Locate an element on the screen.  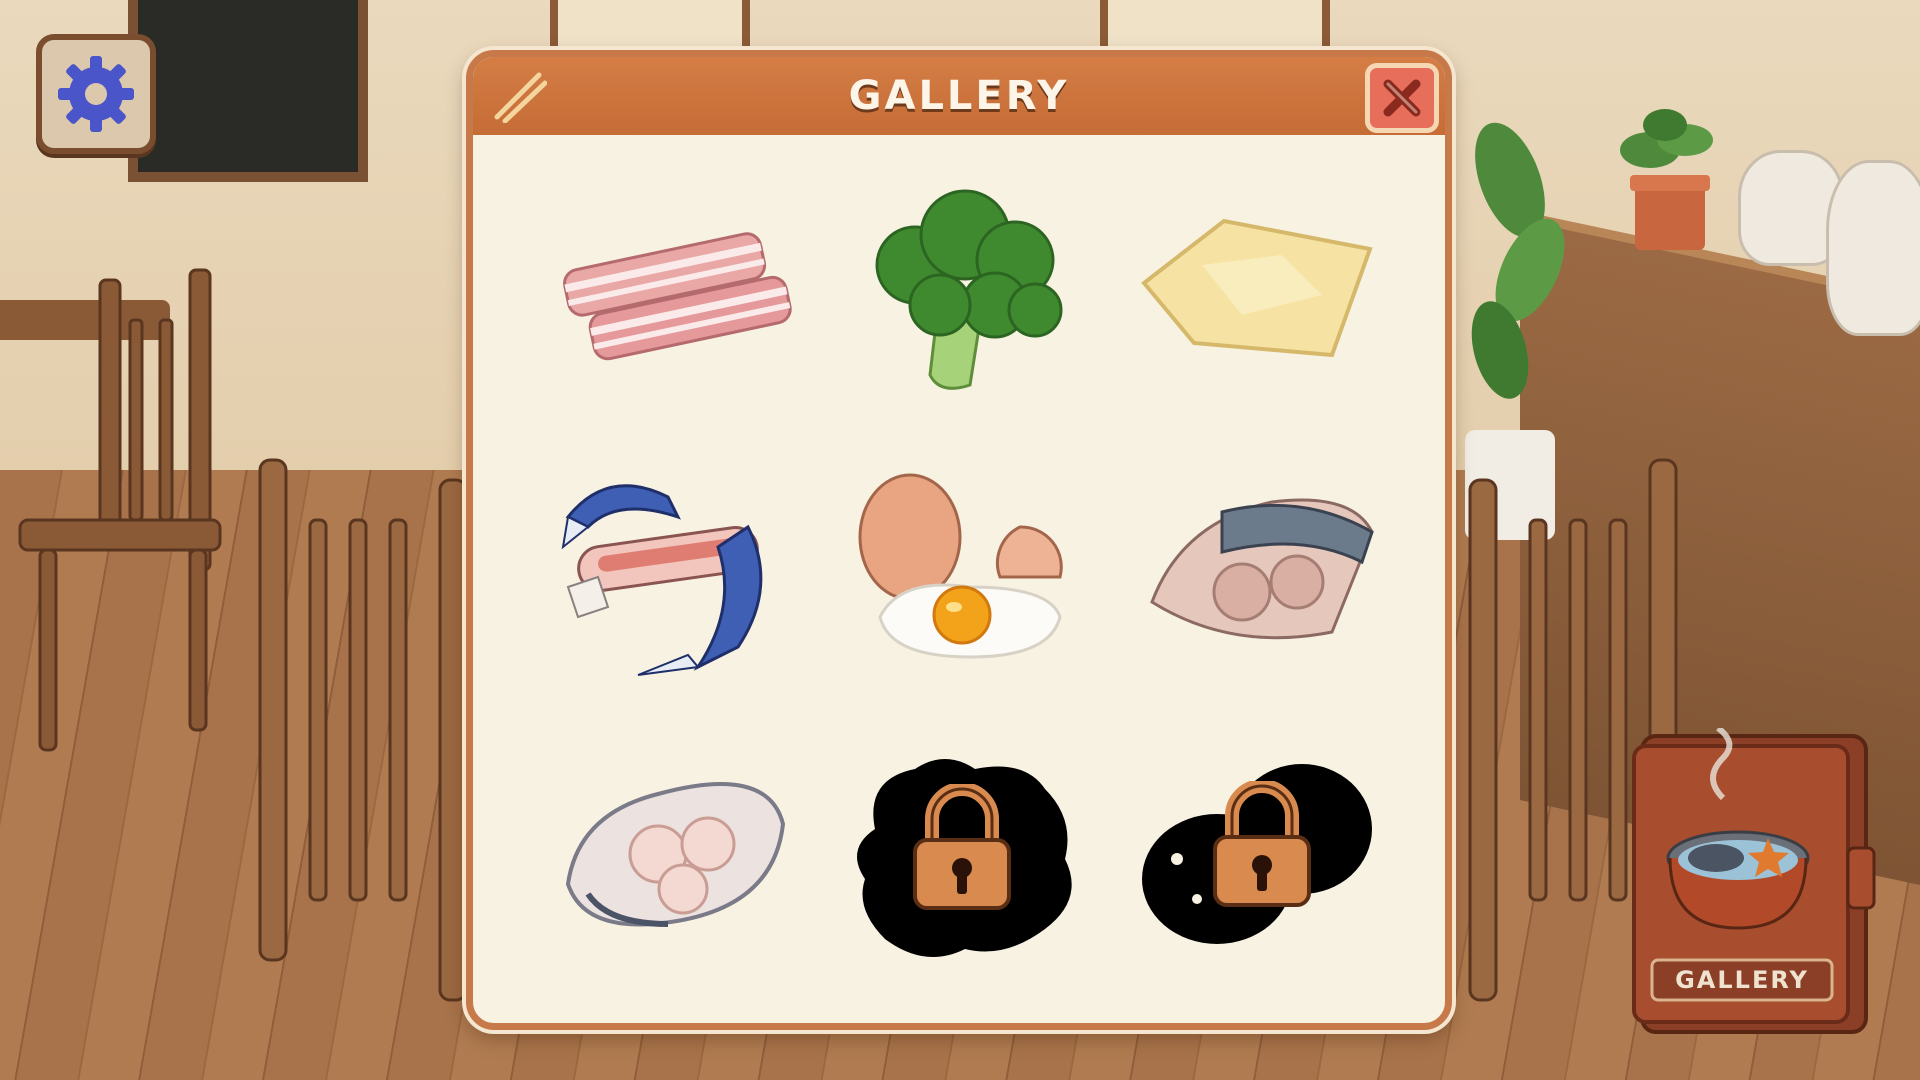
settings-button is located at coordinates (96, 94).